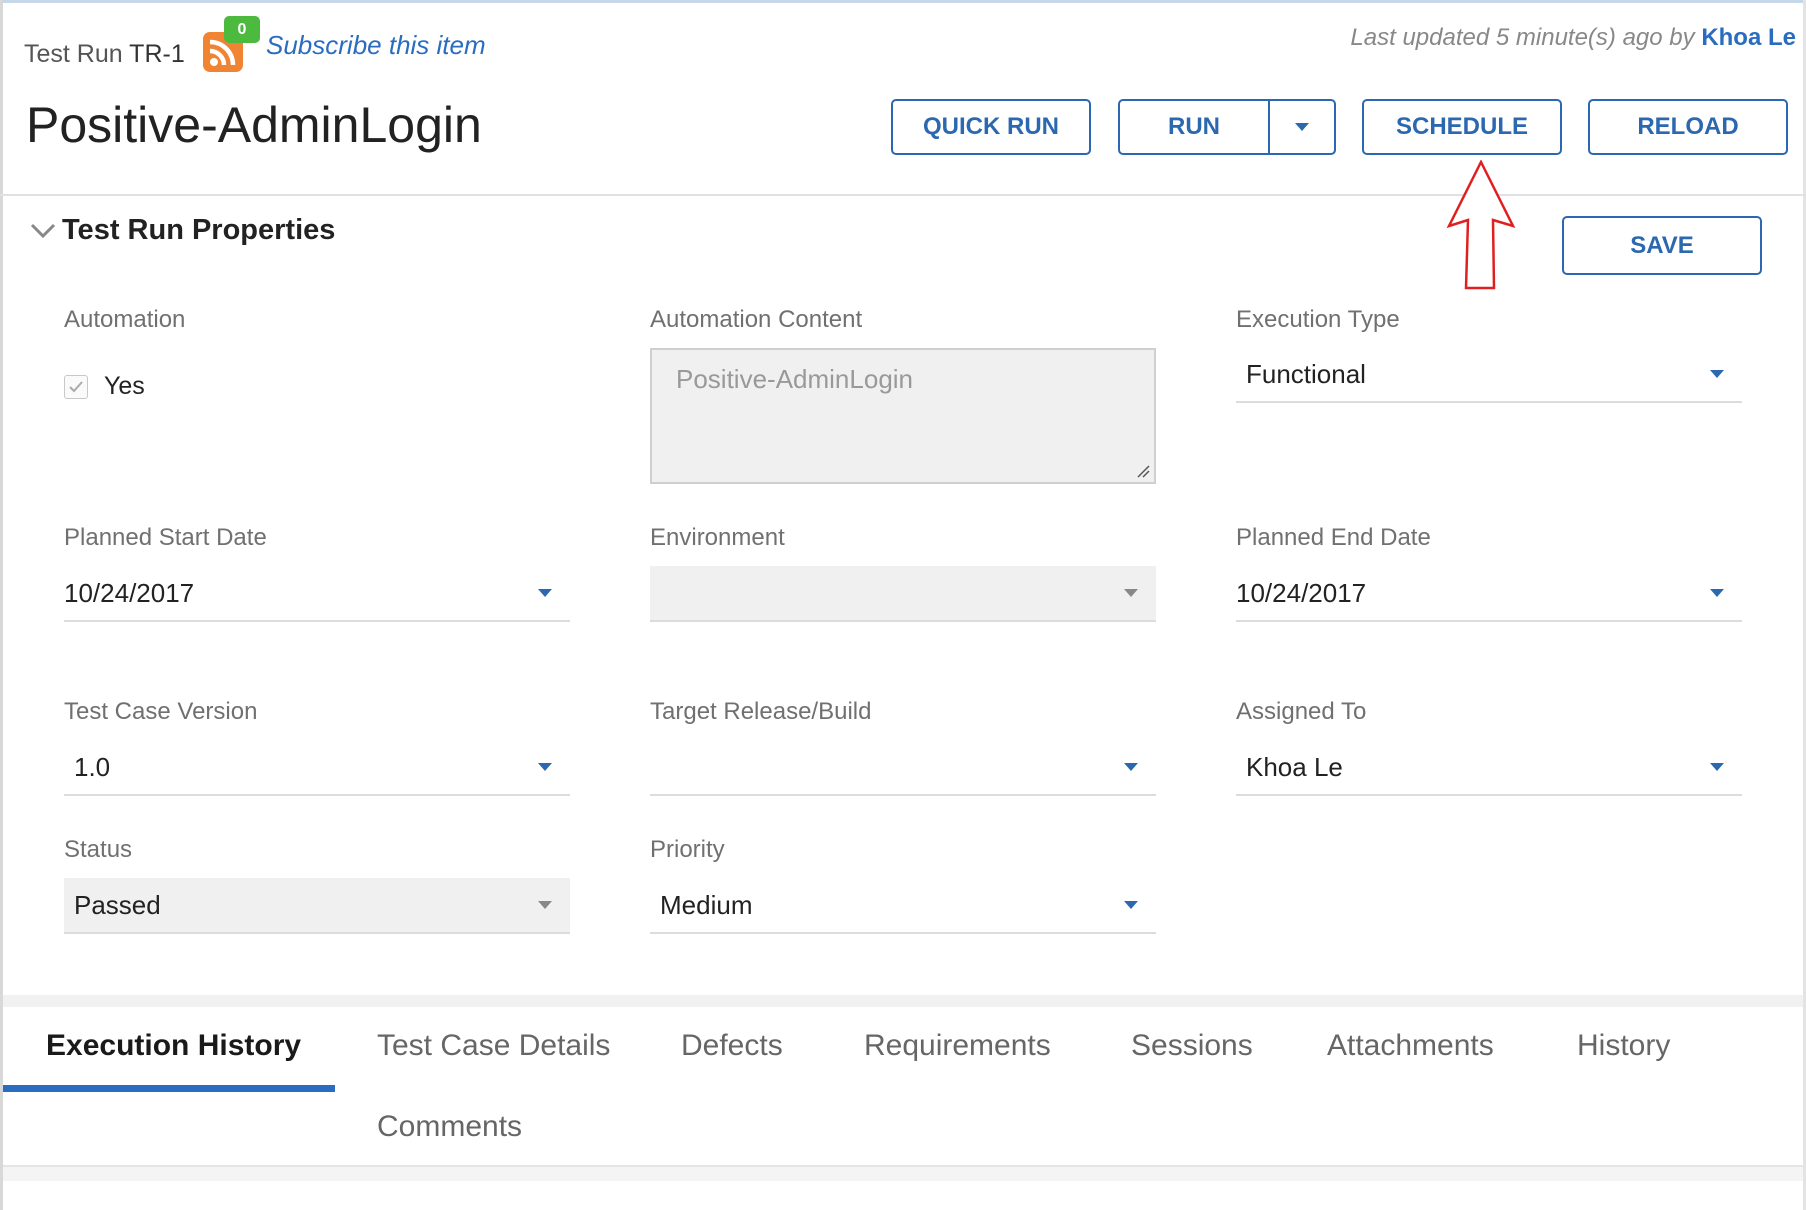 The width and height of the screenshot is (1806, 1210). I want to click on planned-start-date-picker: 10/24/2017, so click(317, 594).